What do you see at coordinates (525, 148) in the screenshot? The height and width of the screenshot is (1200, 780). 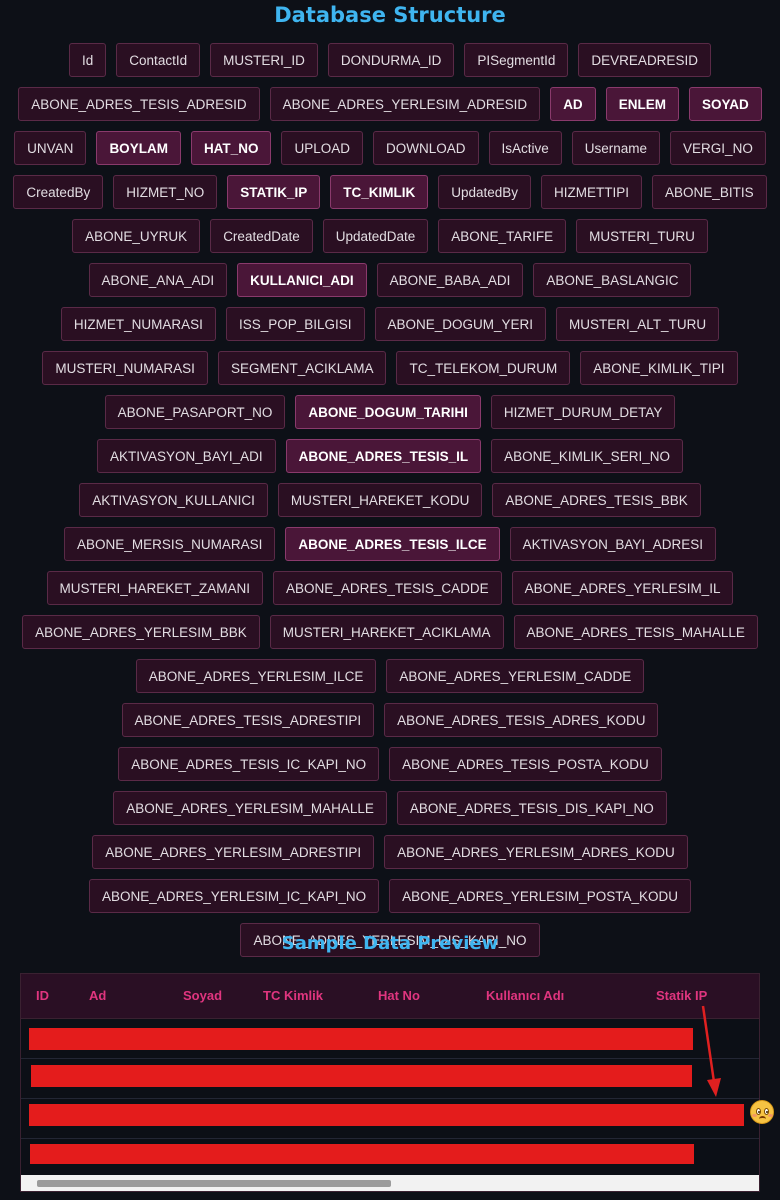 I see `field-tag: IsActive` at bounding box center [525, 148].